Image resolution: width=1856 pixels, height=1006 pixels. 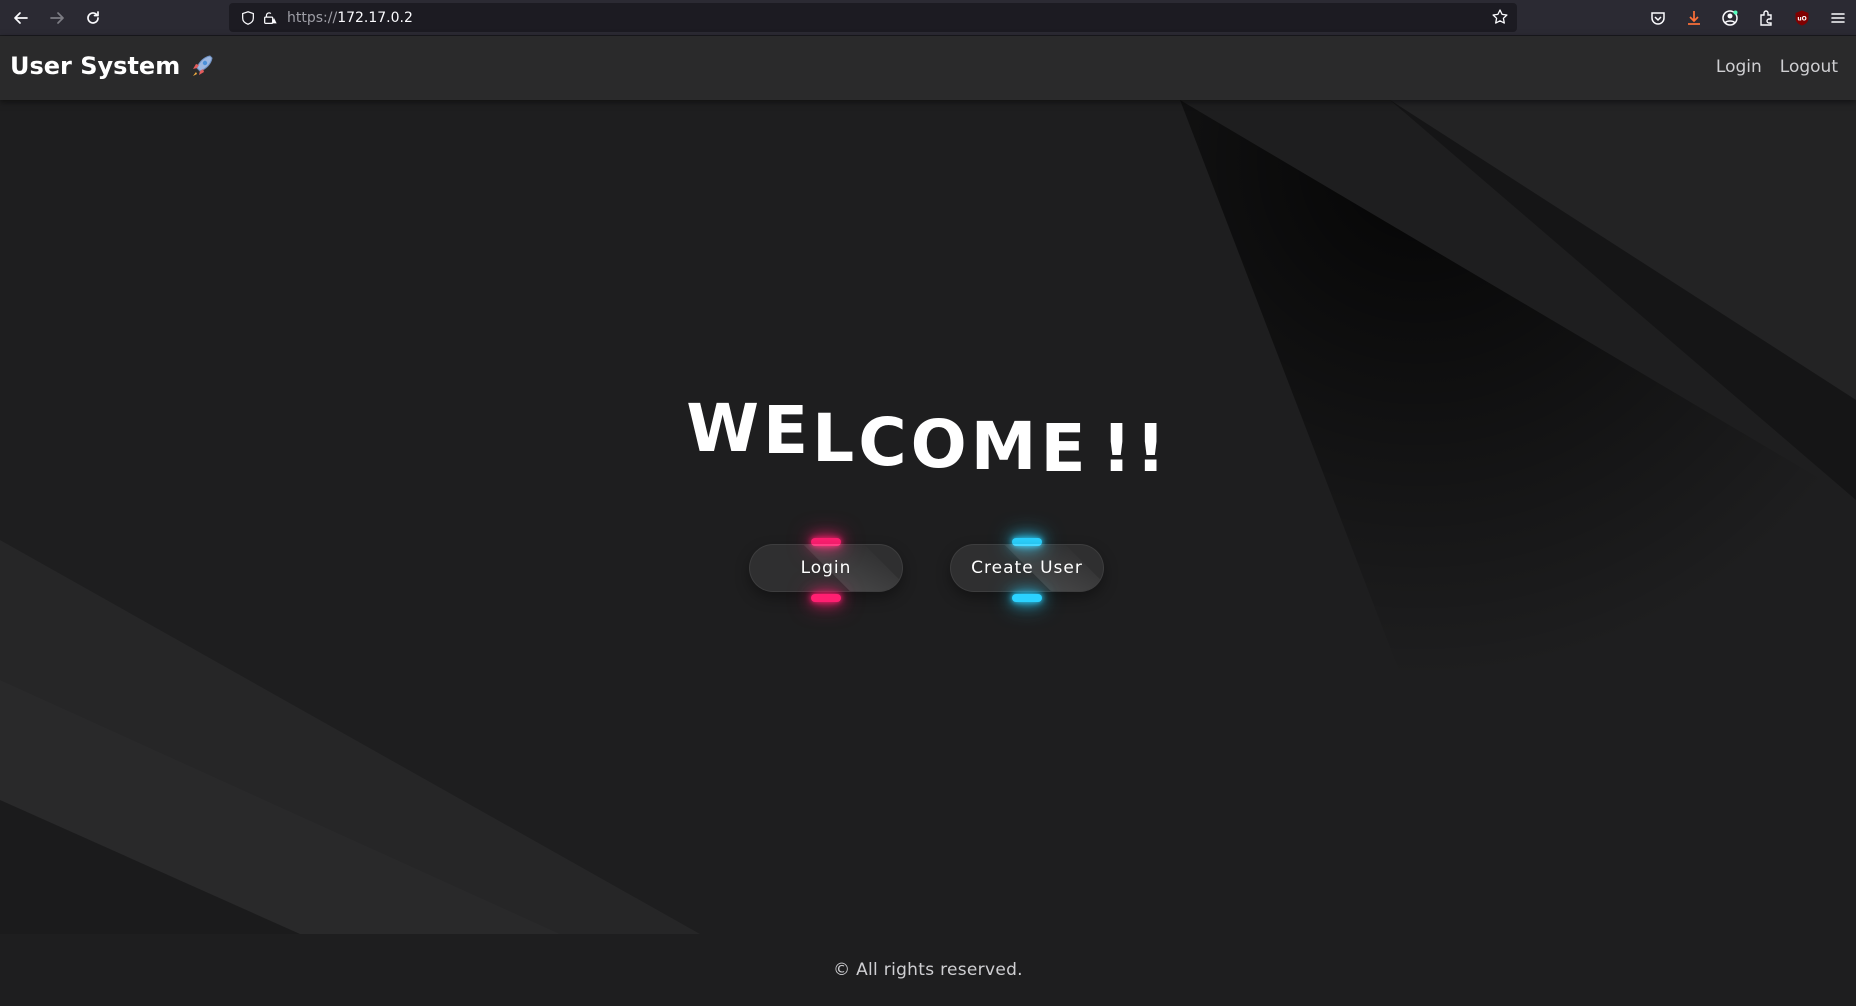 I want to click on forward-arrow-icon, so click(x=57, y=17).